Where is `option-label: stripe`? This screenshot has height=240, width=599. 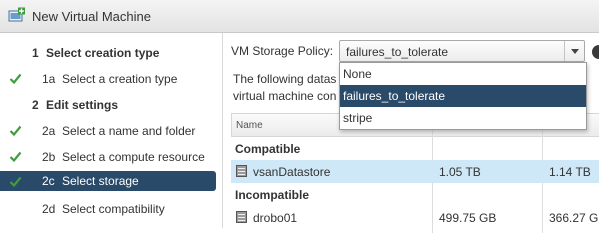
option-label: stripe is located at coordinates (358, 118).